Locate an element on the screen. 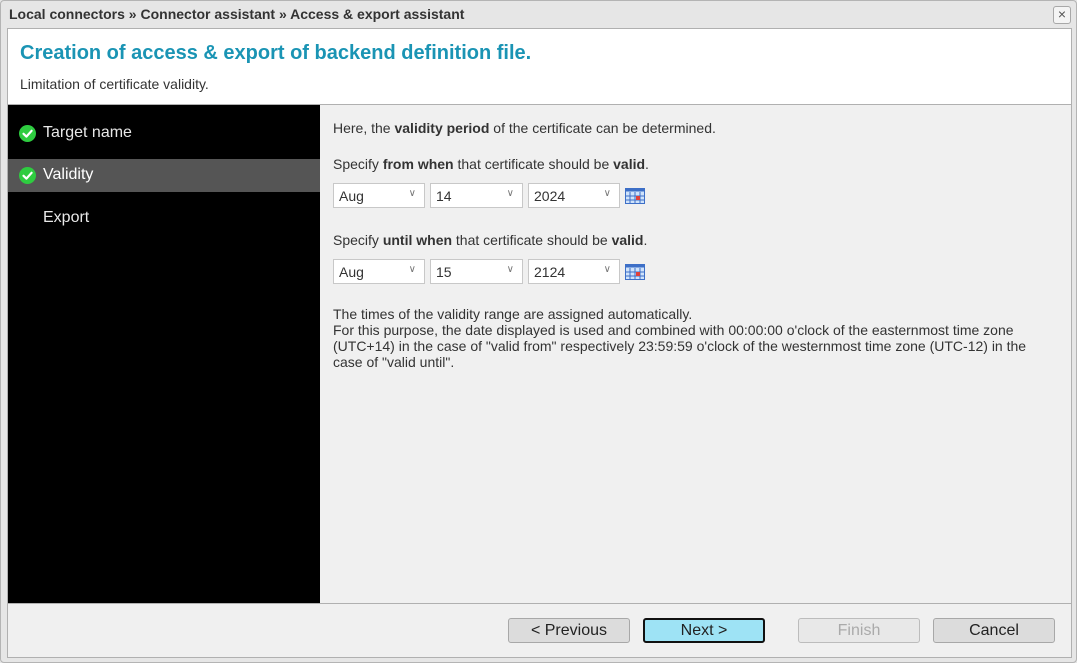  step-label: Export is located at coordinates (66, 217).